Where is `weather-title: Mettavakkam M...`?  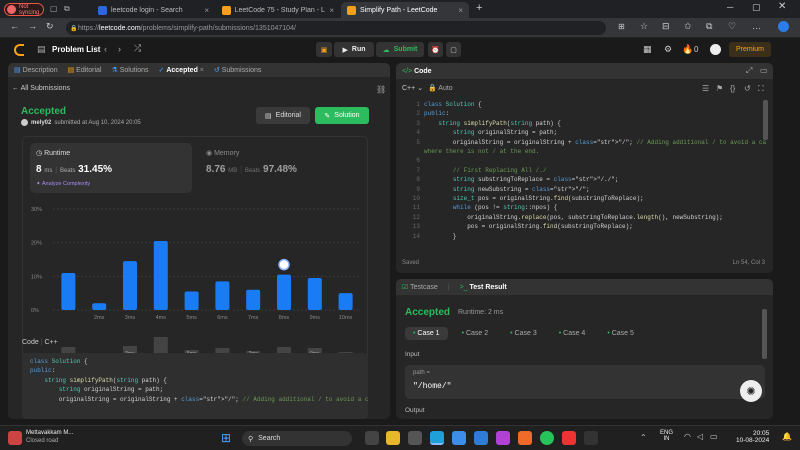 weather-title: Mettavakkam M... is located at coordinates (49, 433).